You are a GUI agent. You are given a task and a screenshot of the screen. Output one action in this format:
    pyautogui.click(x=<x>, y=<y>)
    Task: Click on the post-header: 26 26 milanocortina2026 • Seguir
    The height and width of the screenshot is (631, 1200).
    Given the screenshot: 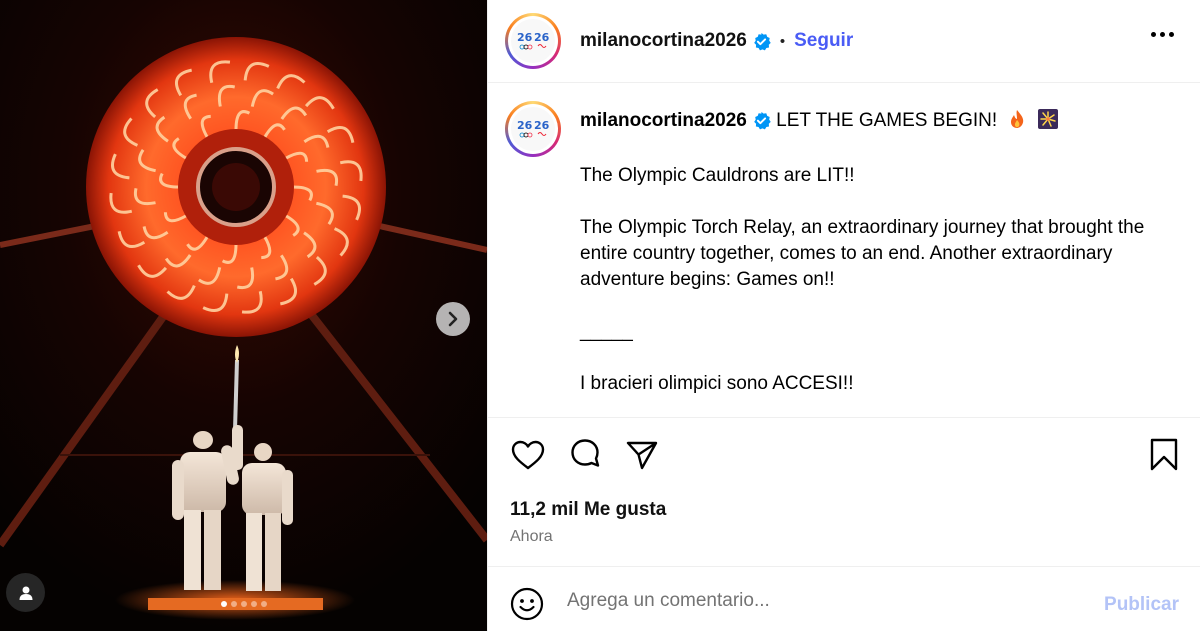 What is the action you would take?
    pyautogui.click(x=844, y=41)
    